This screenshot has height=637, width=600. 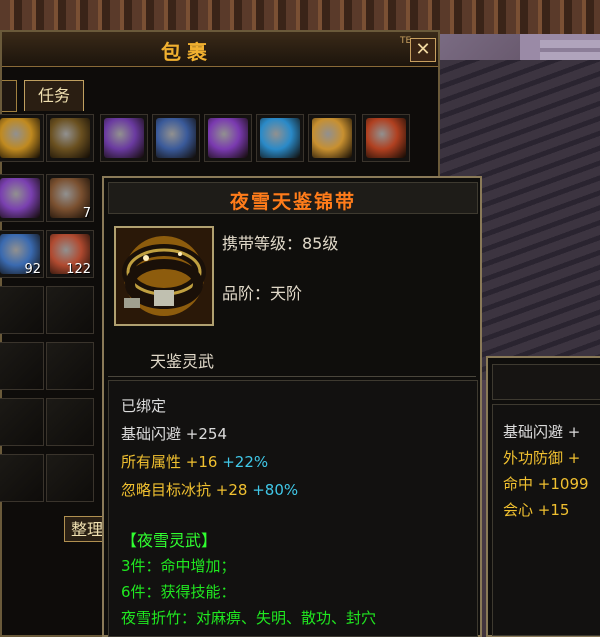 What do you see at coordinates (542, 458) in the screenshot?
I see `compare-stat-defense: 外功防御 +` at bounding box center [542, 458].